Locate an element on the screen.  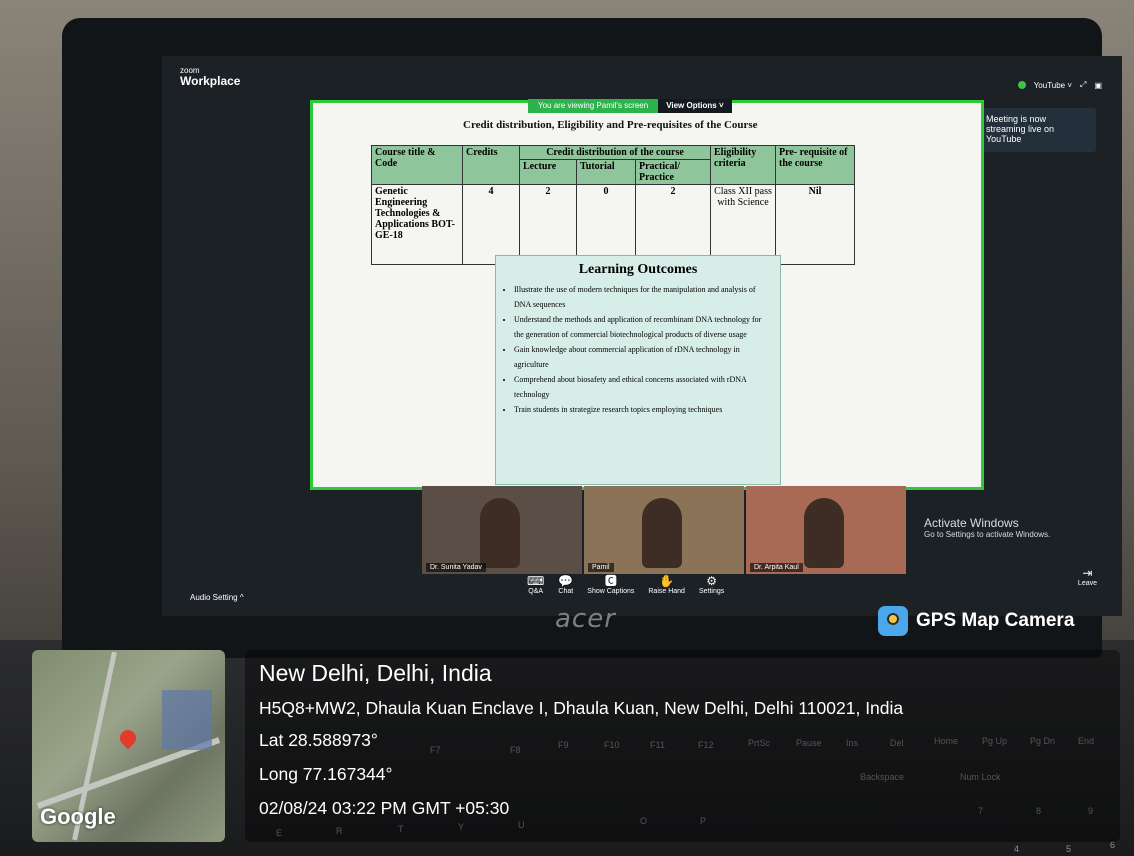
header-practical: Practical/ Practice is located at coordinates (673, 172).